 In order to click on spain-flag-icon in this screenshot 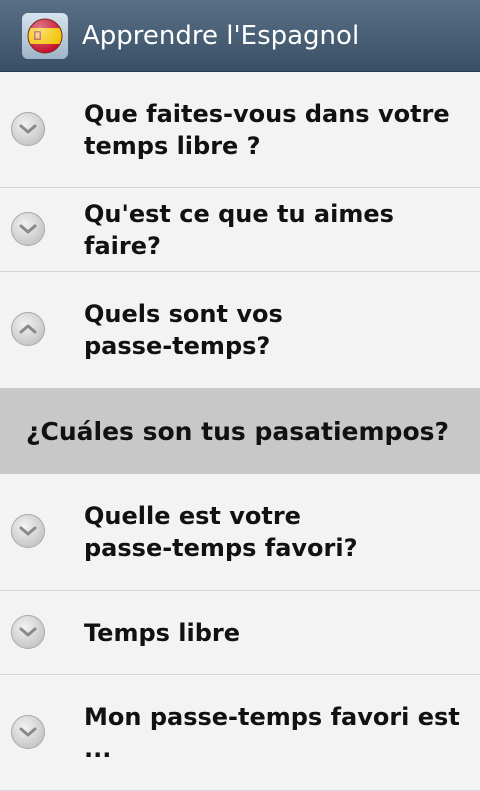, I will do `click(45, 35)`.